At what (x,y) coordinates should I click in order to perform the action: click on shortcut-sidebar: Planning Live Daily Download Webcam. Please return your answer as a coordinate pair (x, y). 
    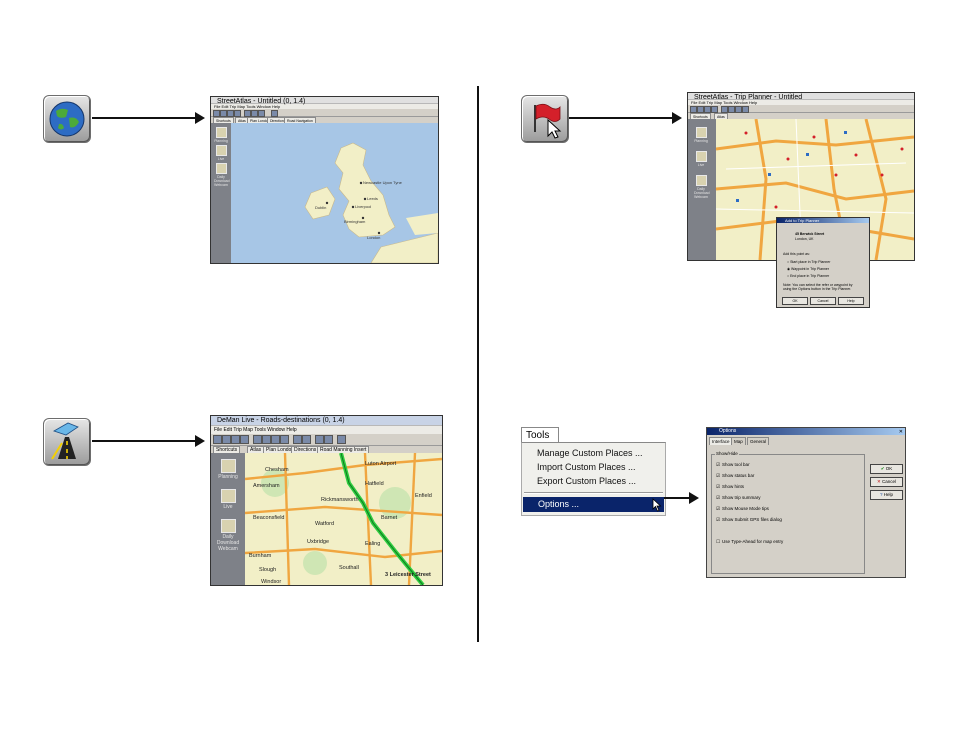
    Looking at the image, I should click on (702, 189).